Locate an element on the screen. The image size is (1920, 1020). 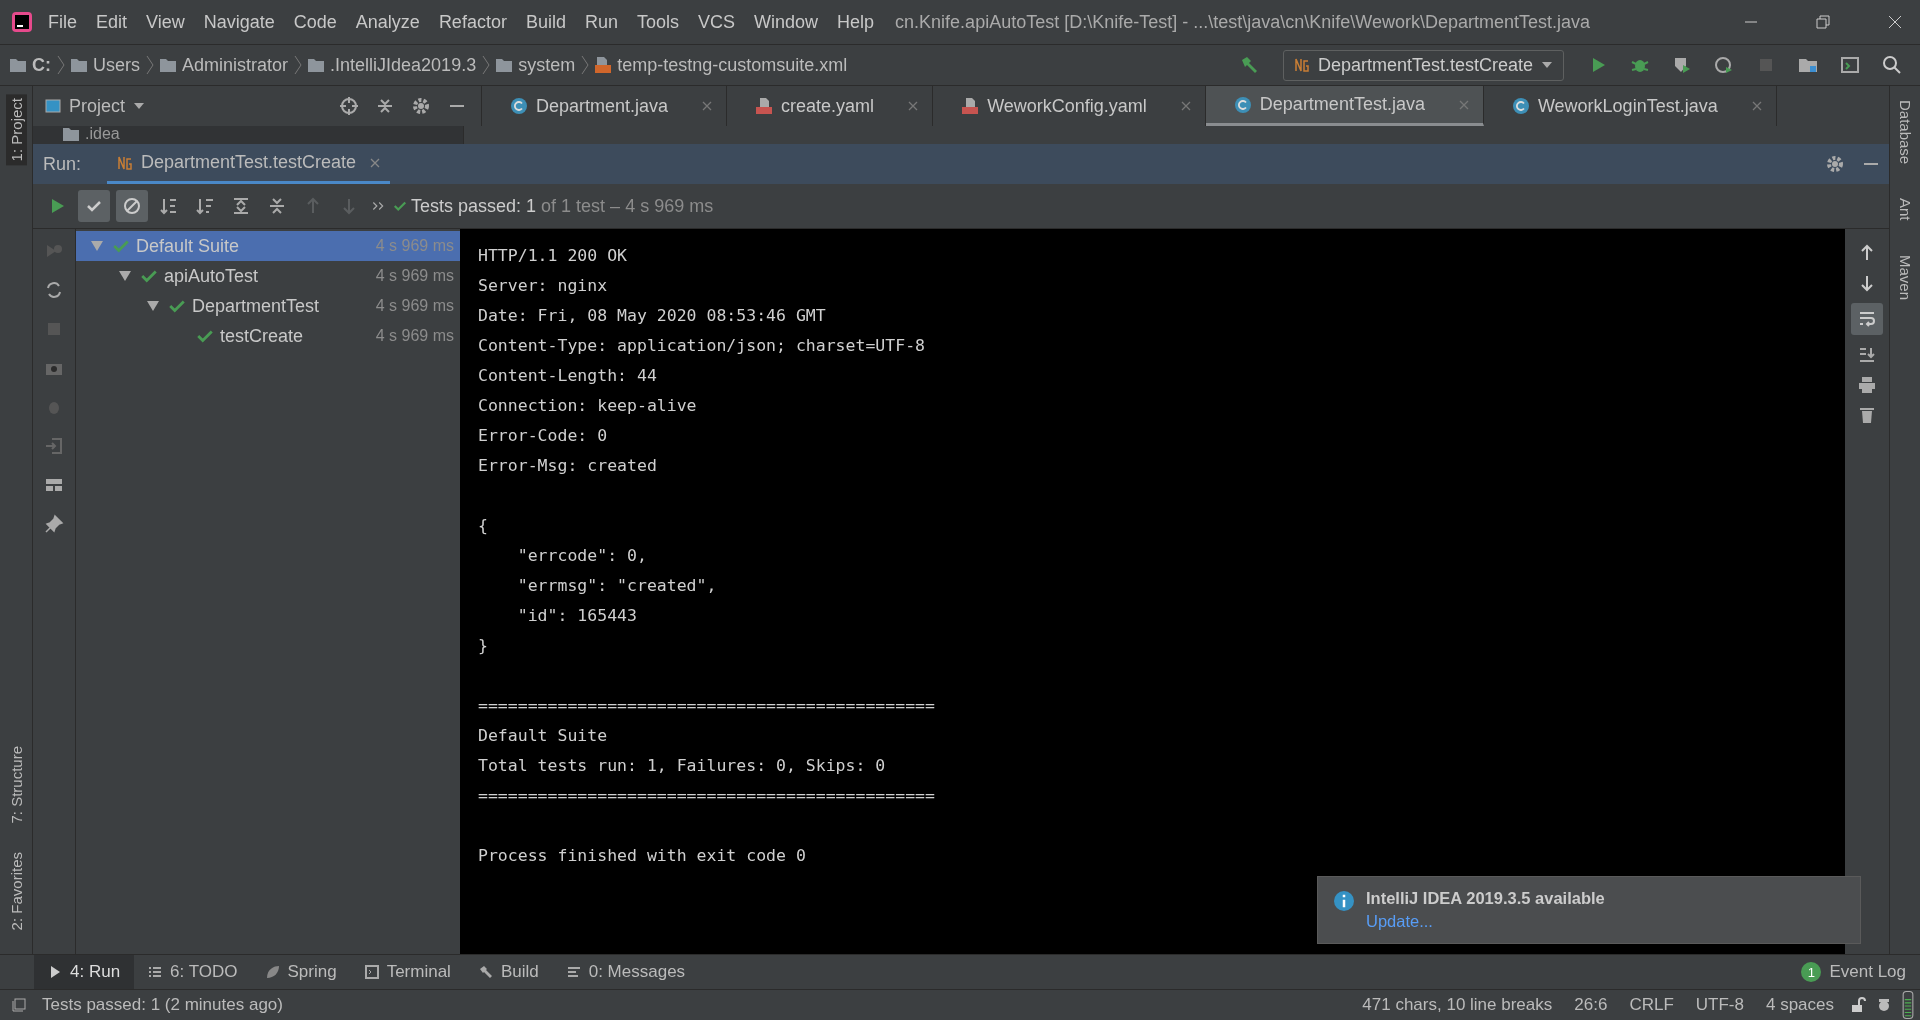
menu-item: Refactor is located at coordinates (472, 22).